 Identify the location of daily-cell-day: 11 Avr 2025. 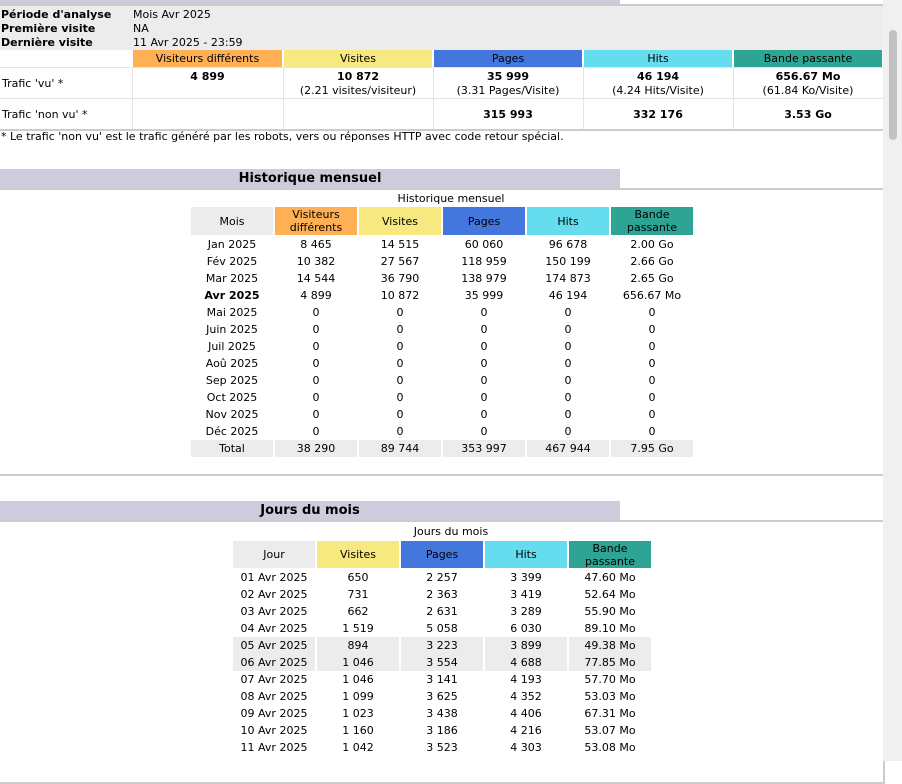
(274, 747).